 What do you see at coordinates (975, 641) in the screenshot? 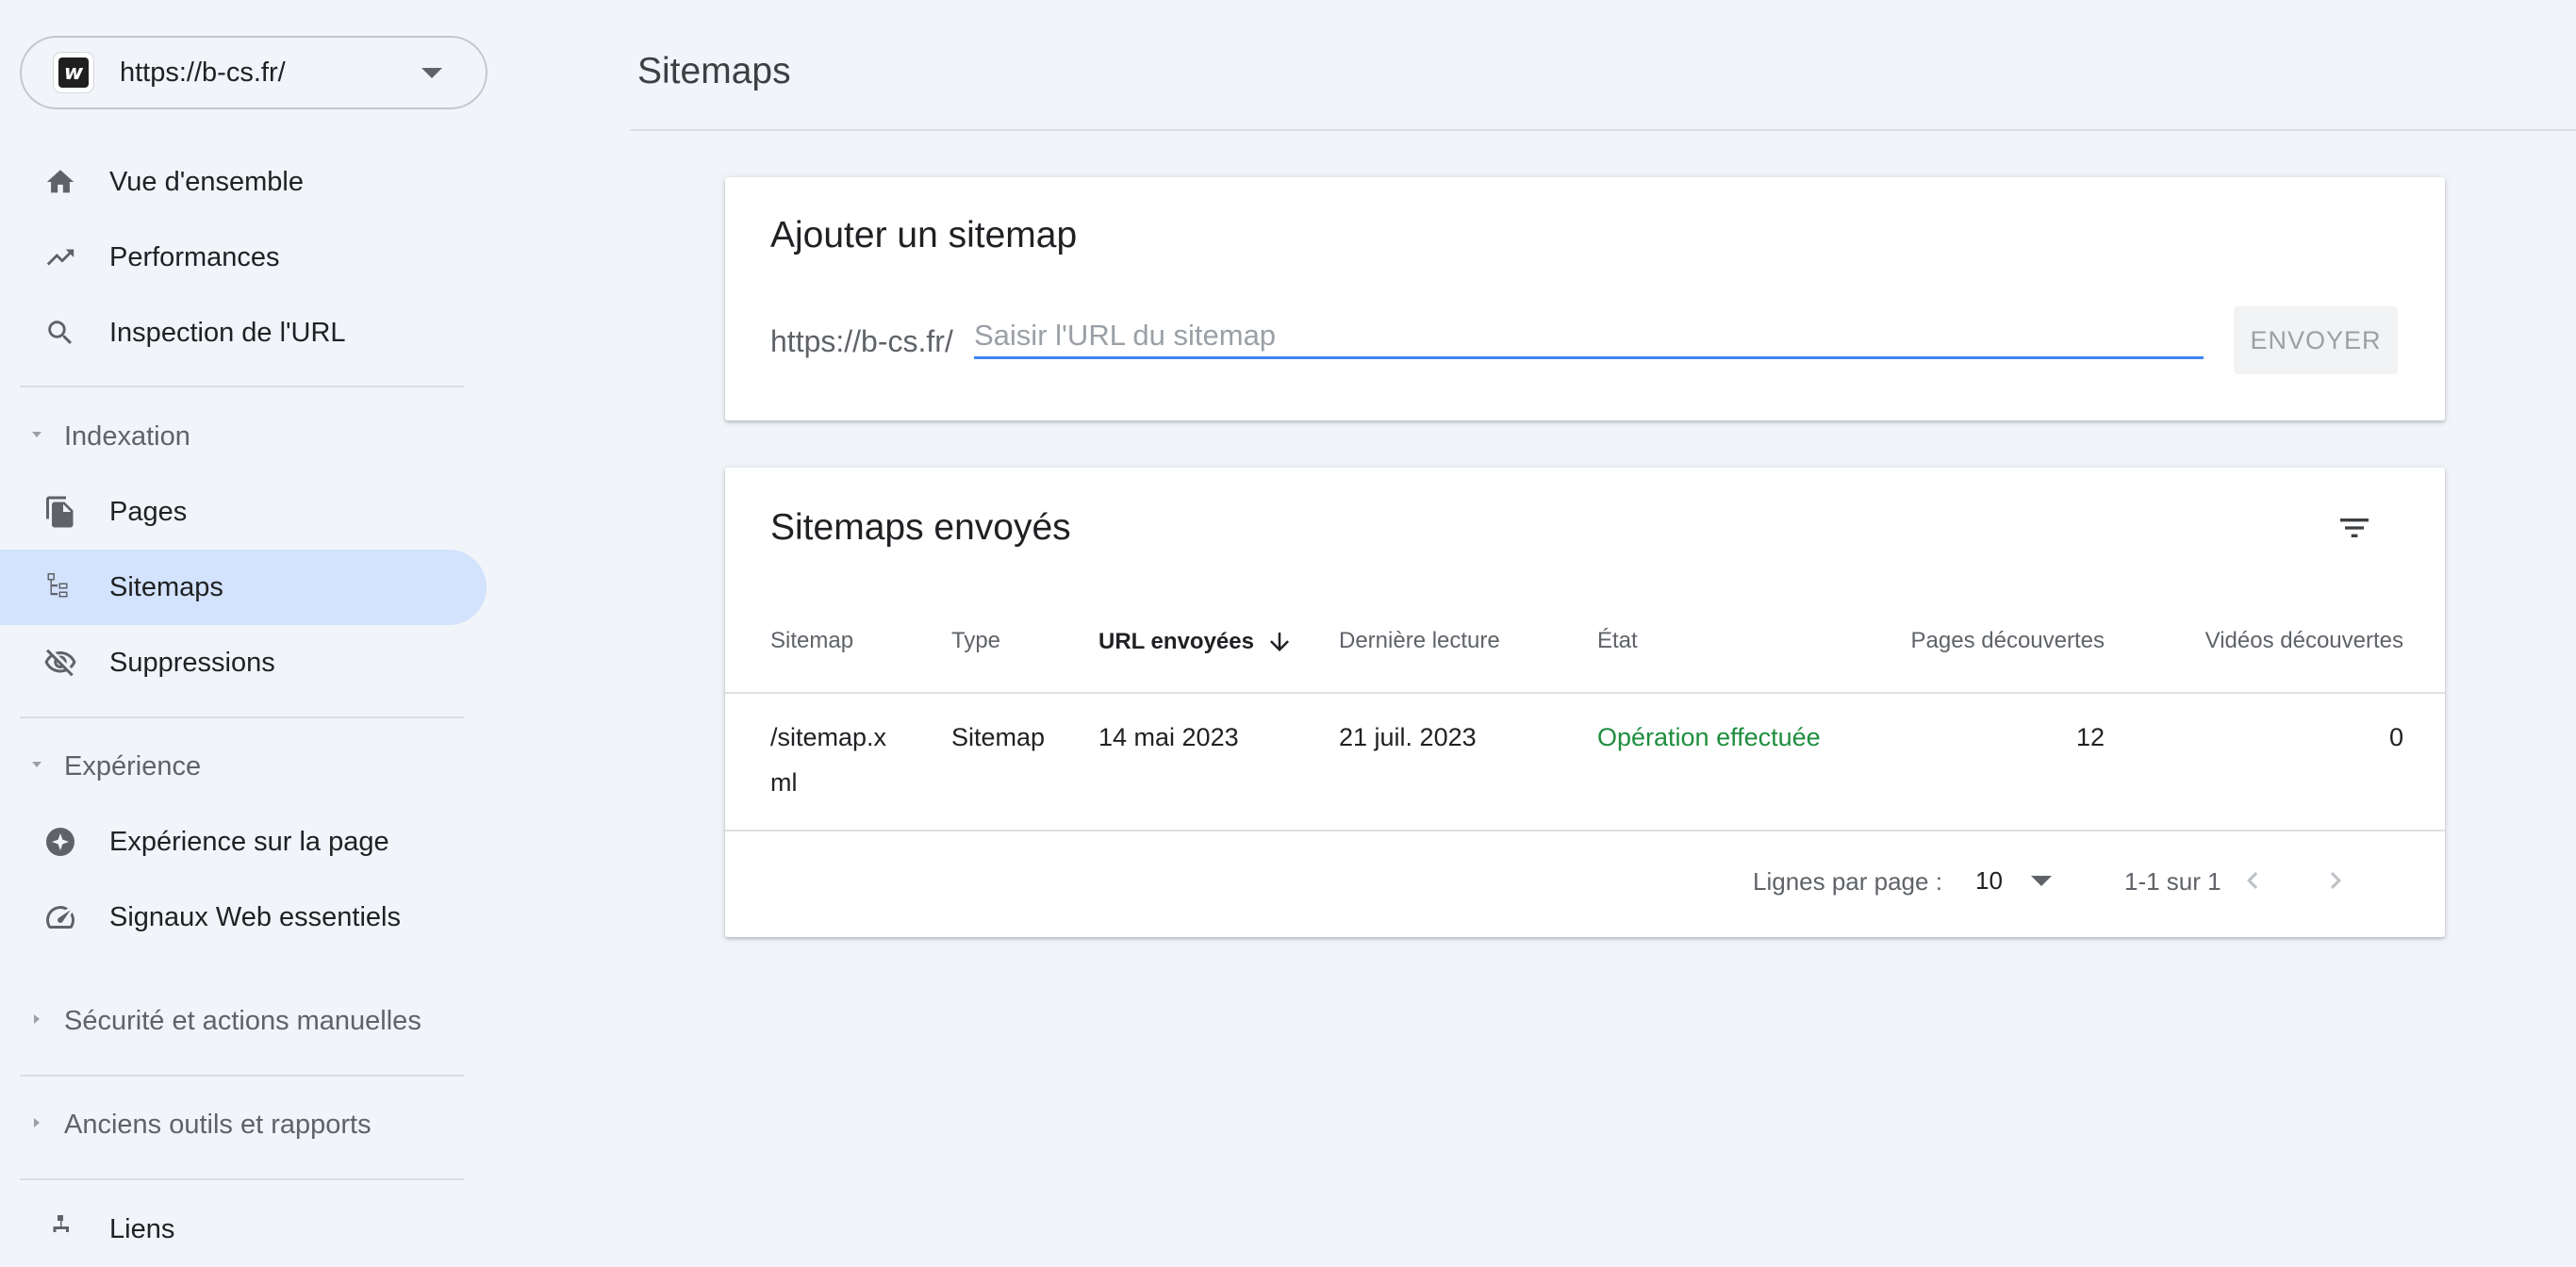
I see `column-header-type: Type` at bounding box center [975, 641].